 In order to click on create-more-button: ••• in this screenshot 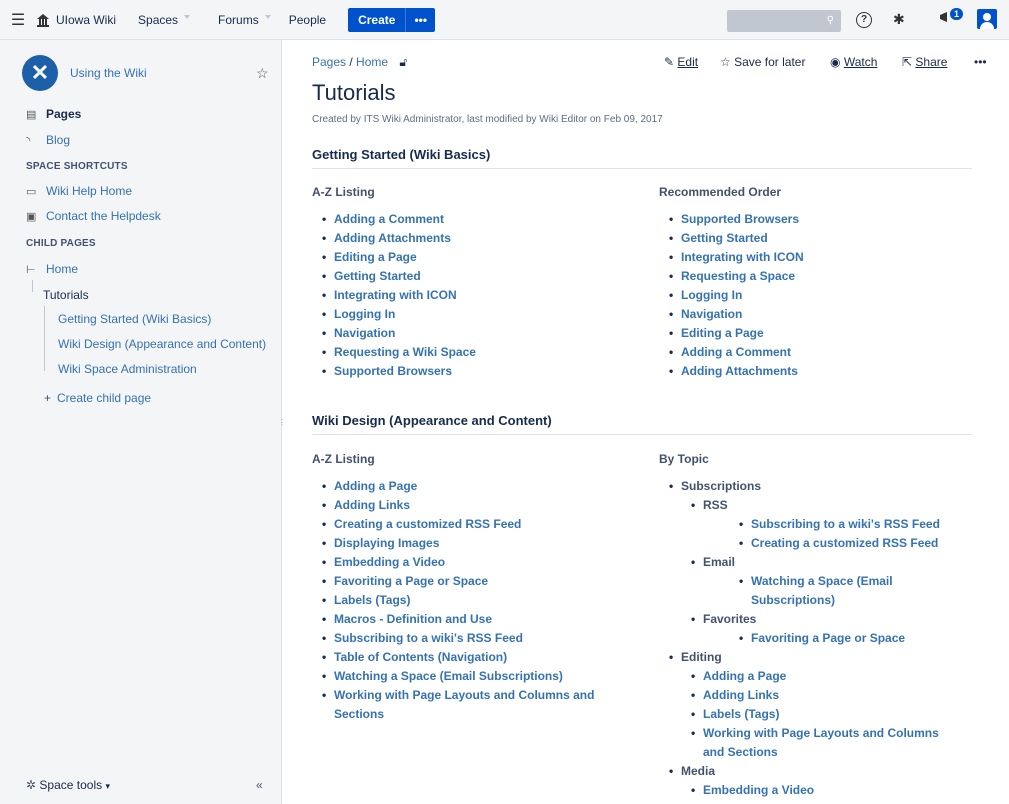, I will do `click(420, 19)`.